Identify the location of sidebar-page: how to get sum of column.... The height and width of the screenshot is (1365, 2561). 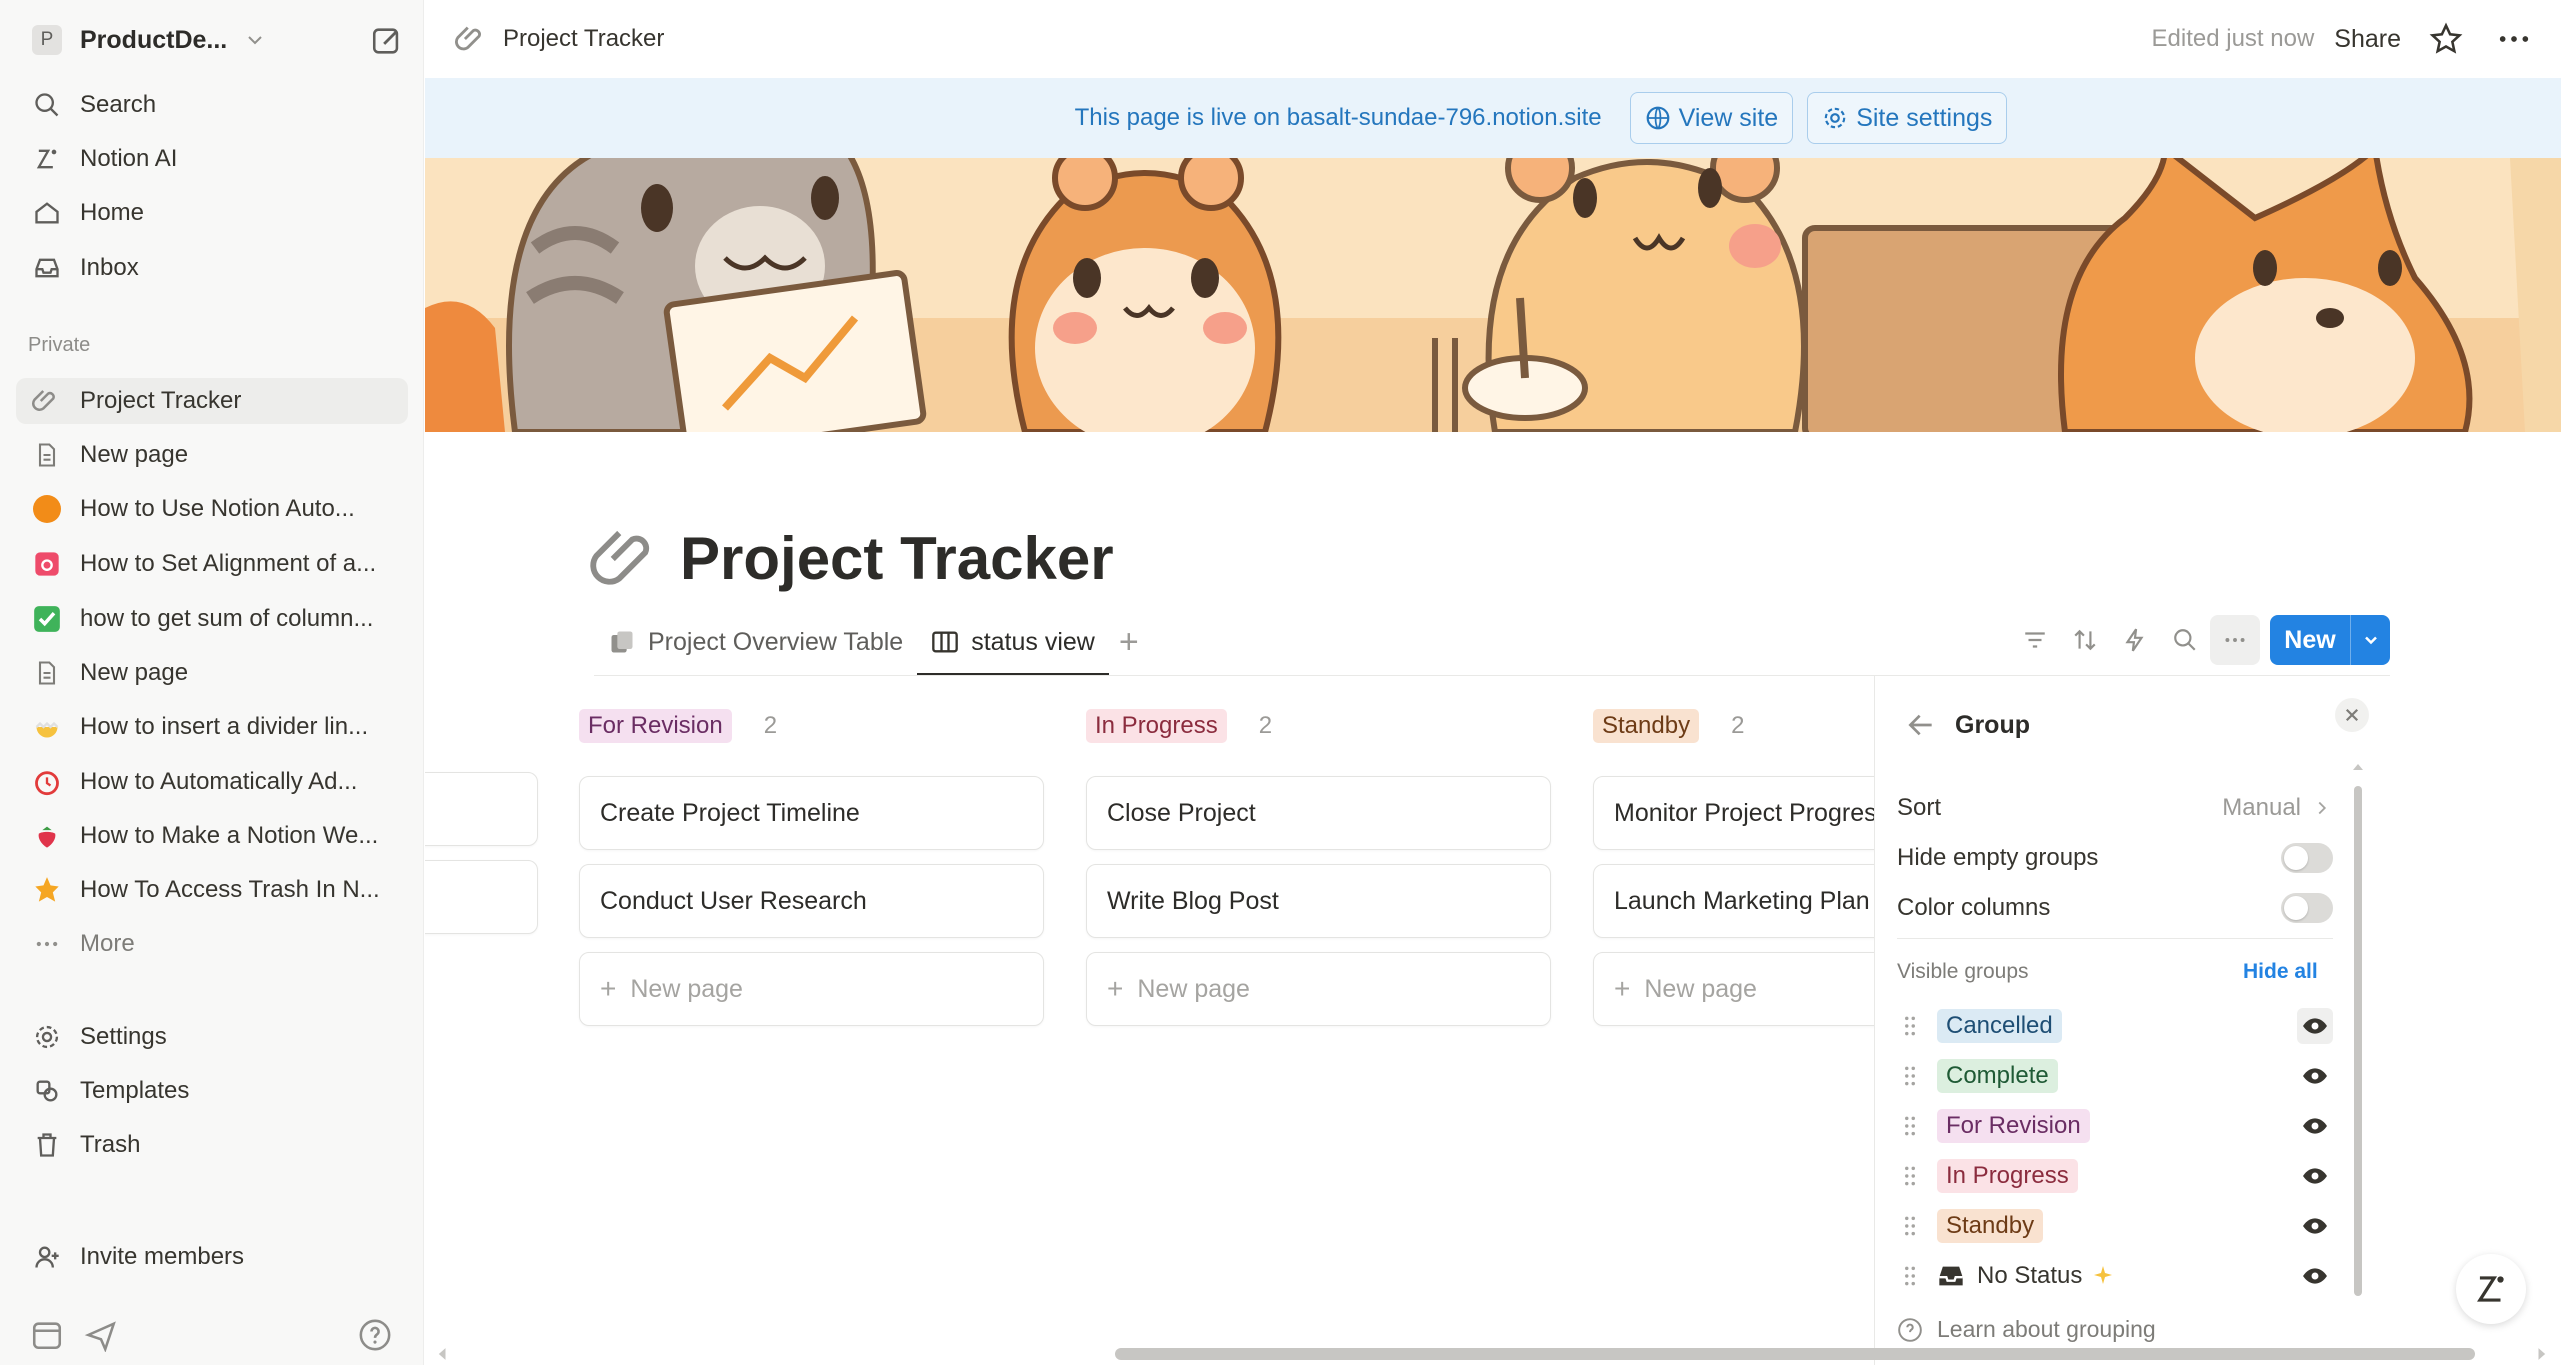
(212, 619).